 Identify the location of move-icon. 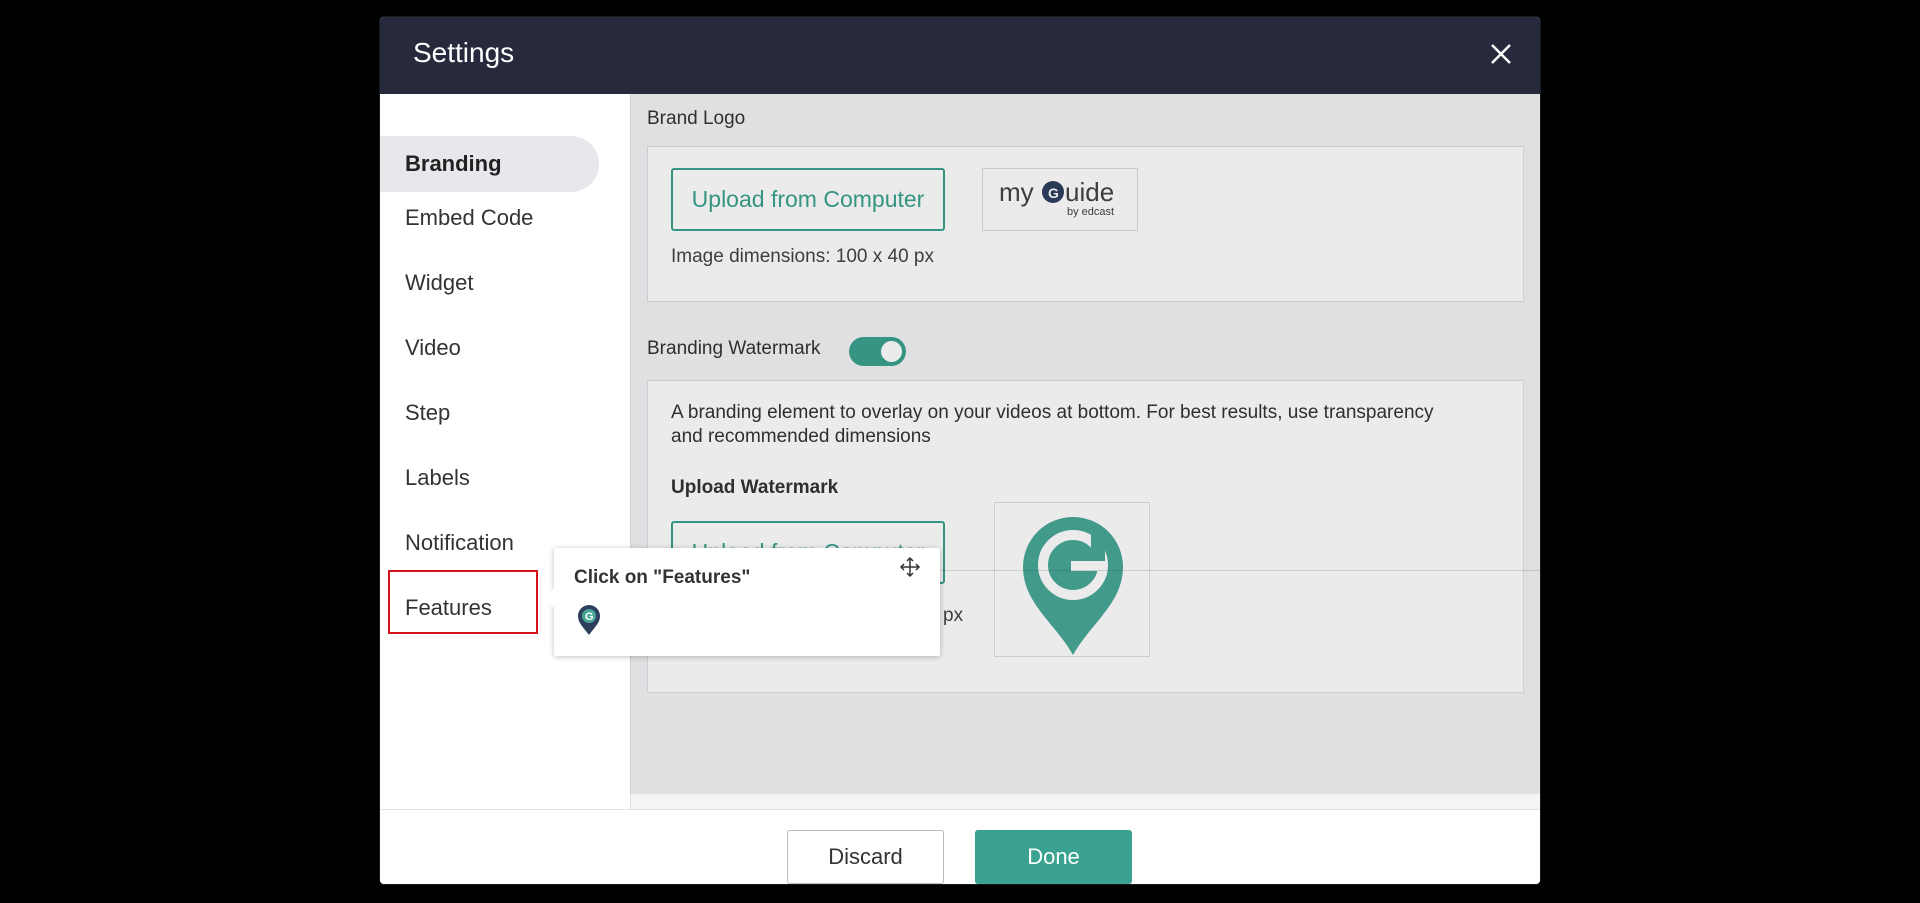
(910, 567).